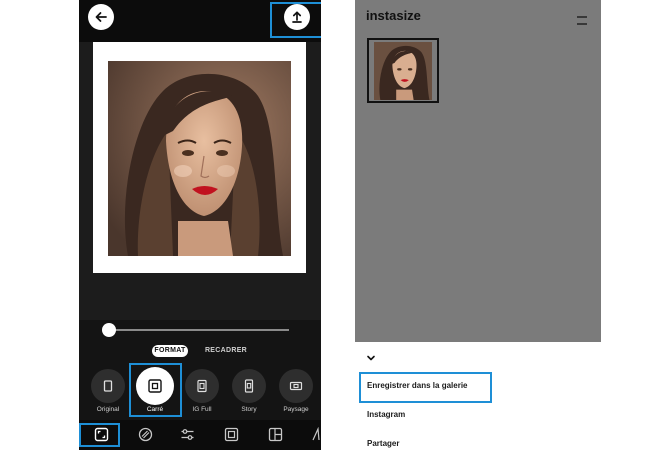 The height and width of the screenshot is (450, 650). What do you see at coordinates (393, 15) in the screenshot?
I see `app-logo: instasize` at bounding box center [393, 15].